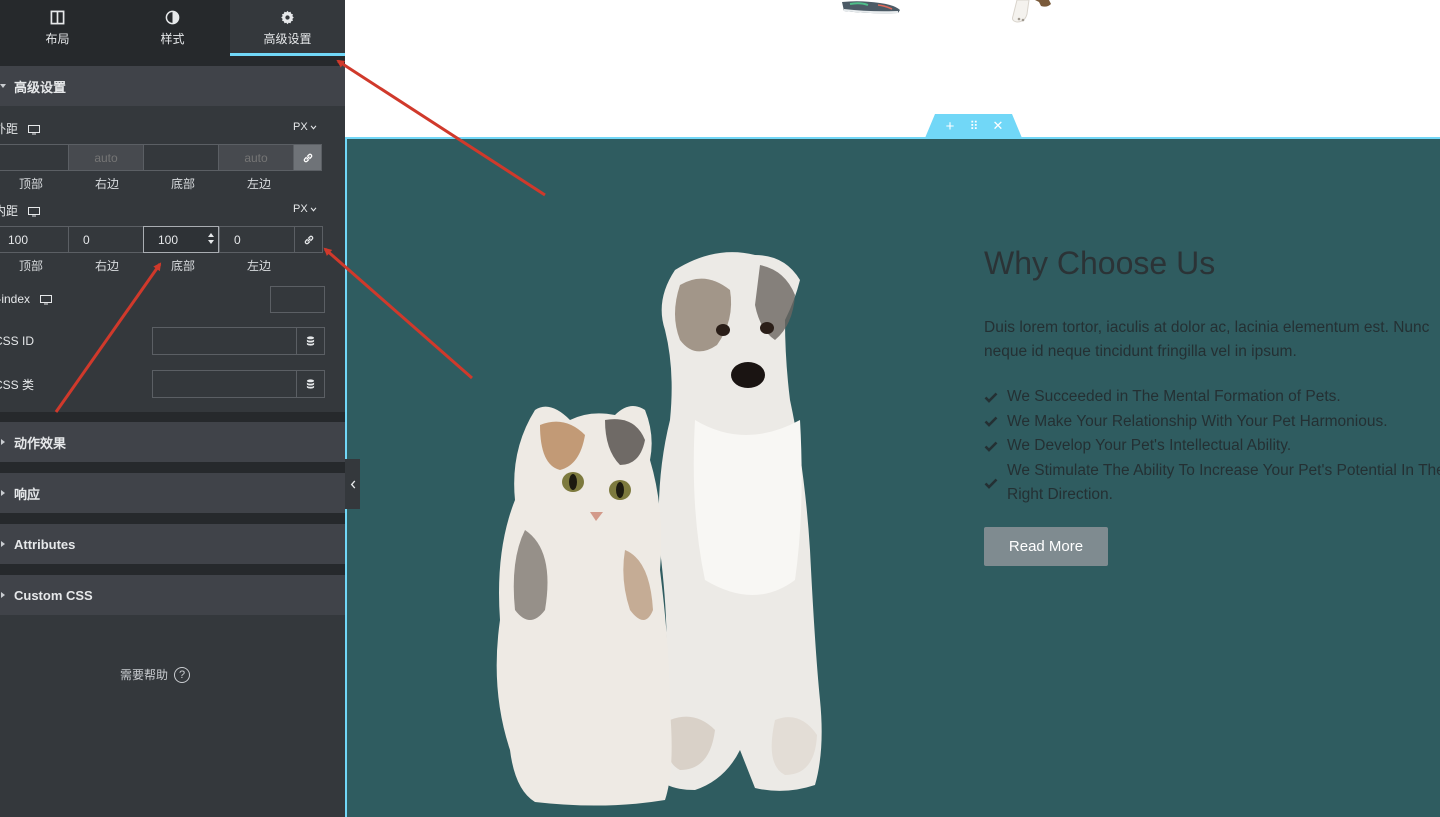 The height and width of the screenshot is (817, 1440). Describe the element at coordinates (297, 299) in the screenshot. I see `zindex-input` at that location.